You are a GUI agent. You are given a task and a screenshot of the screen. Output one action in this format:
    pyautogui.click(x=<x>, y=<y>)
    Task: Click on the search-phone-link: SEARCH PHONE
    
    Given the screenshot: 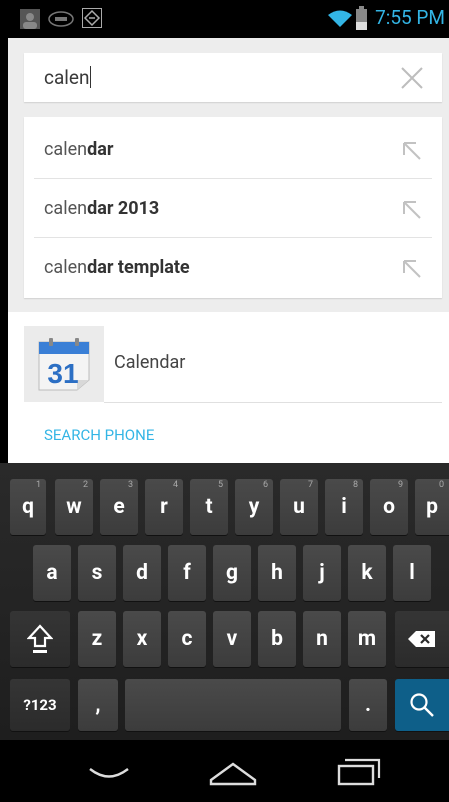 What is the action you would take?
    pyautogui.click(x=99, y=435)
    